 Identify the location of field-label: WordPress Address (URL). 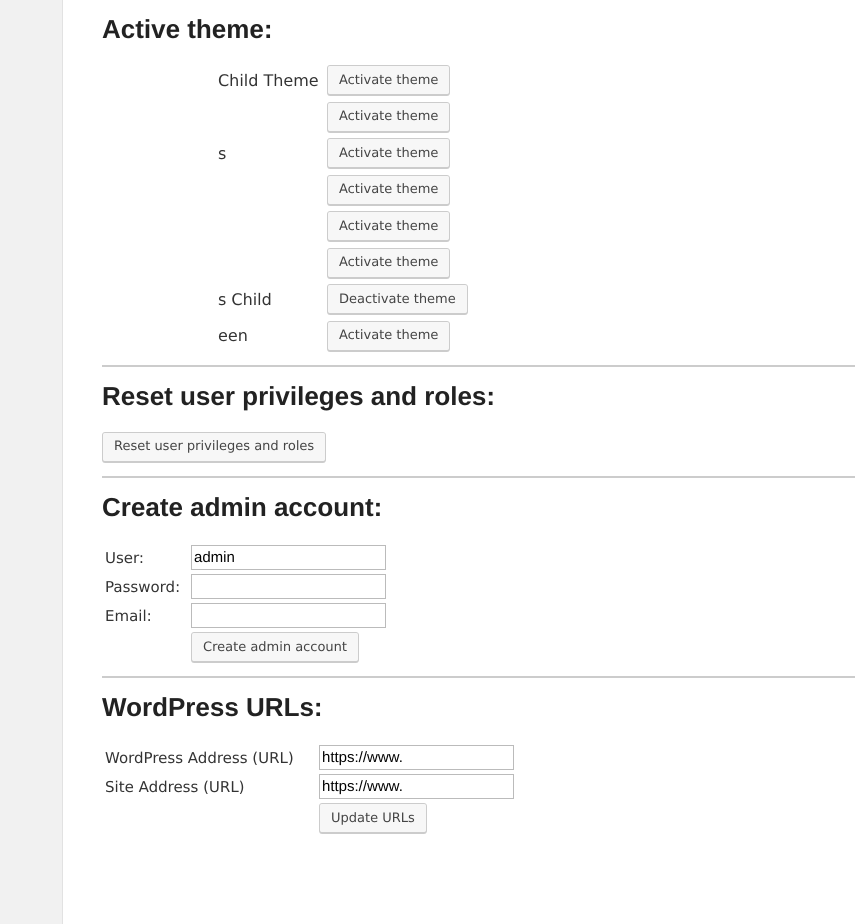
(199, 757).